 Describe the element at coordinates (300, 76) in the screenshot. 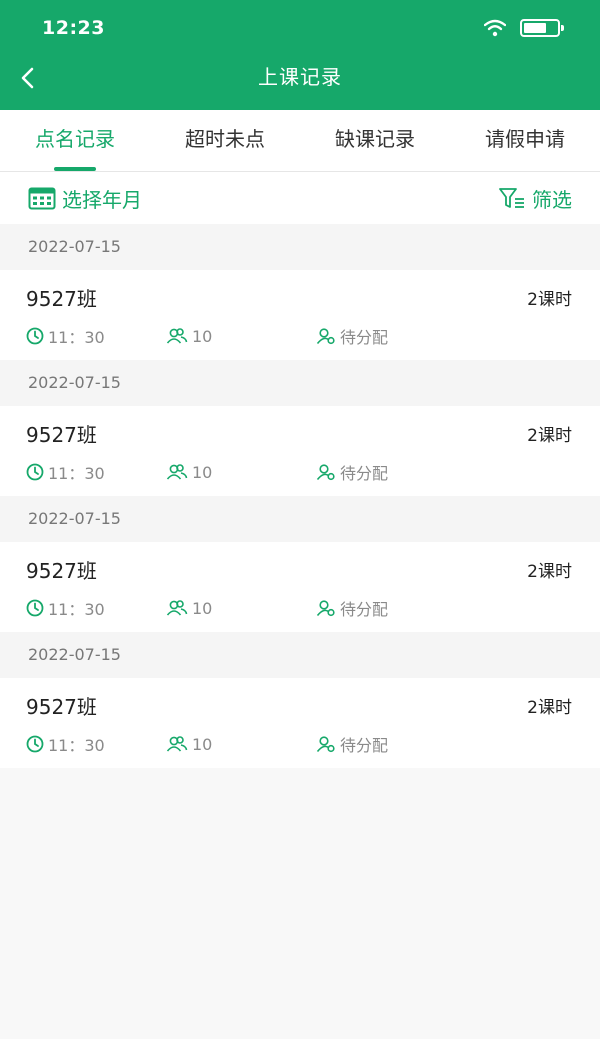

I see `page-title: 上课记录` at that location.